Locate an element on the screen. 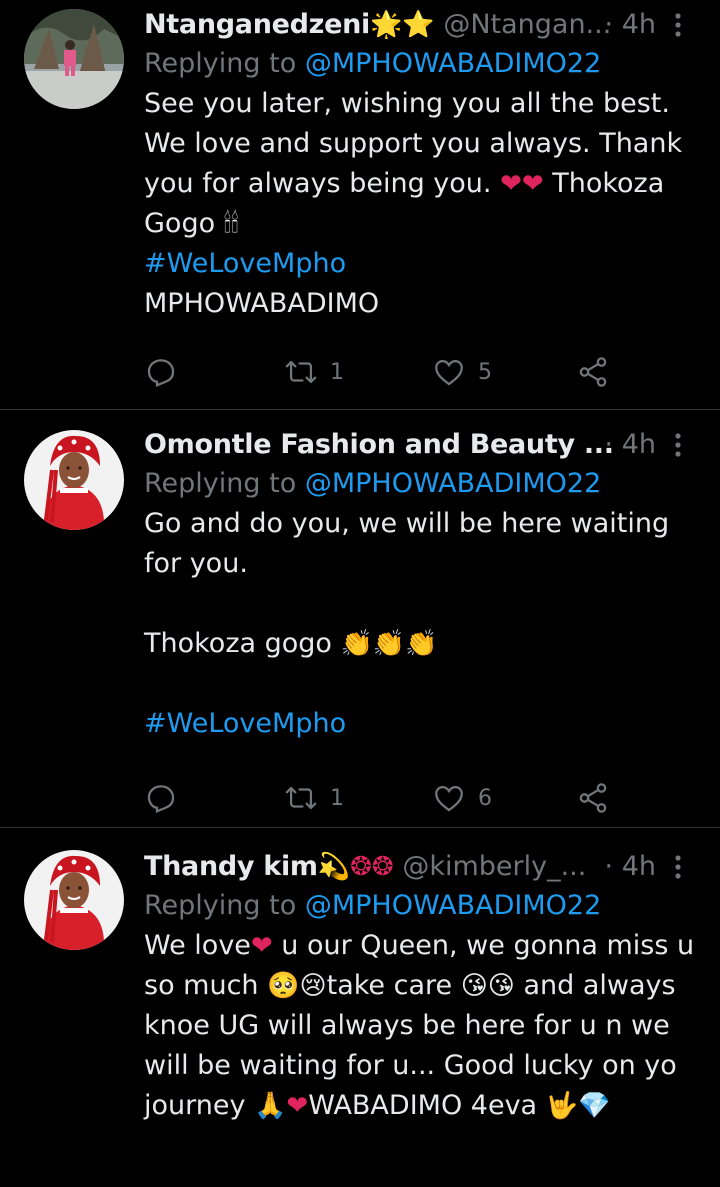  display-name: Thandy kim is located at coordinates (231, 866).